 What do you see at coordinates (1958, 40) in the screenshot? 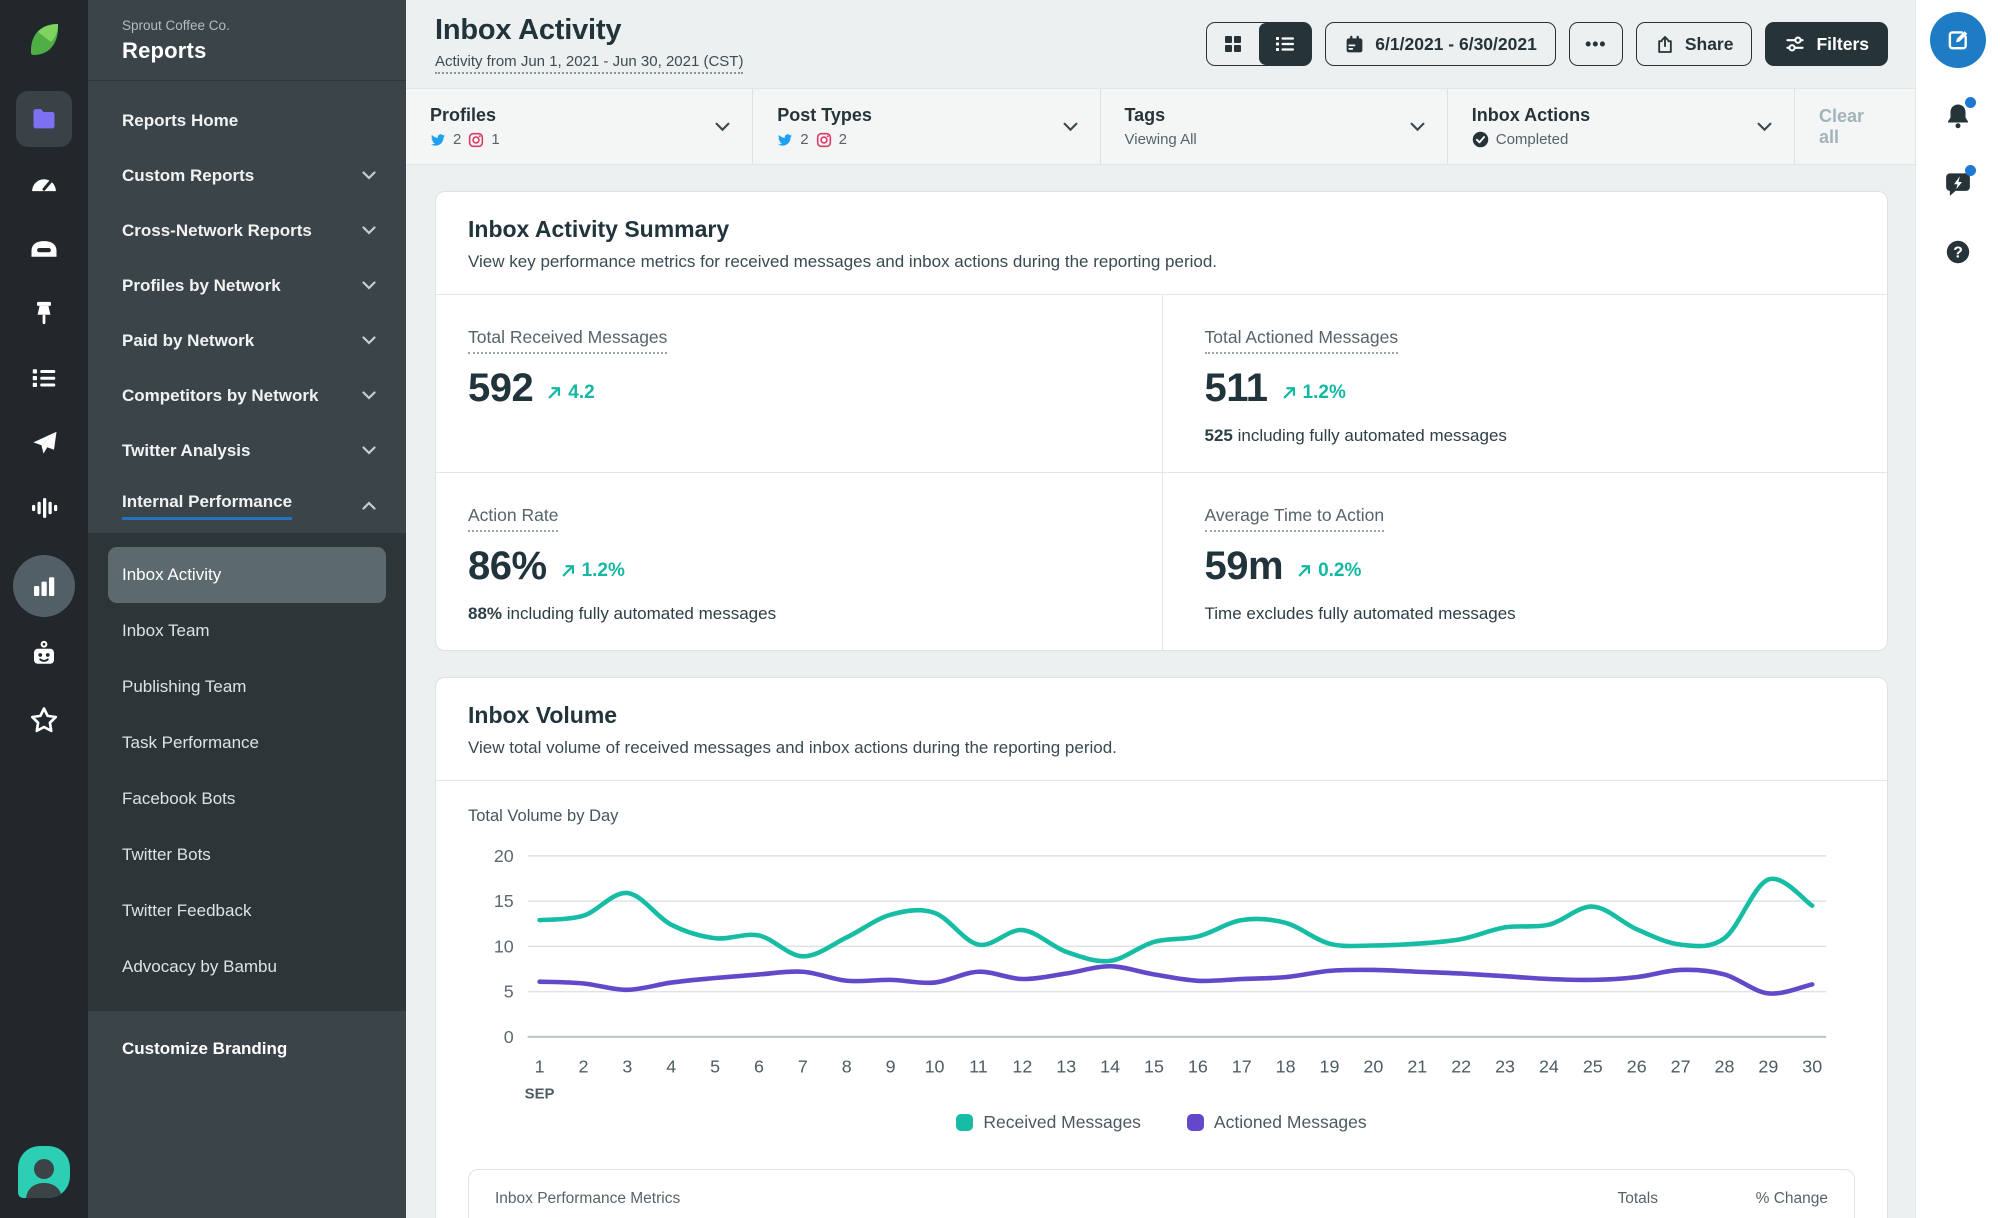
I see `compose-button` at bounding box center [1958, 40].